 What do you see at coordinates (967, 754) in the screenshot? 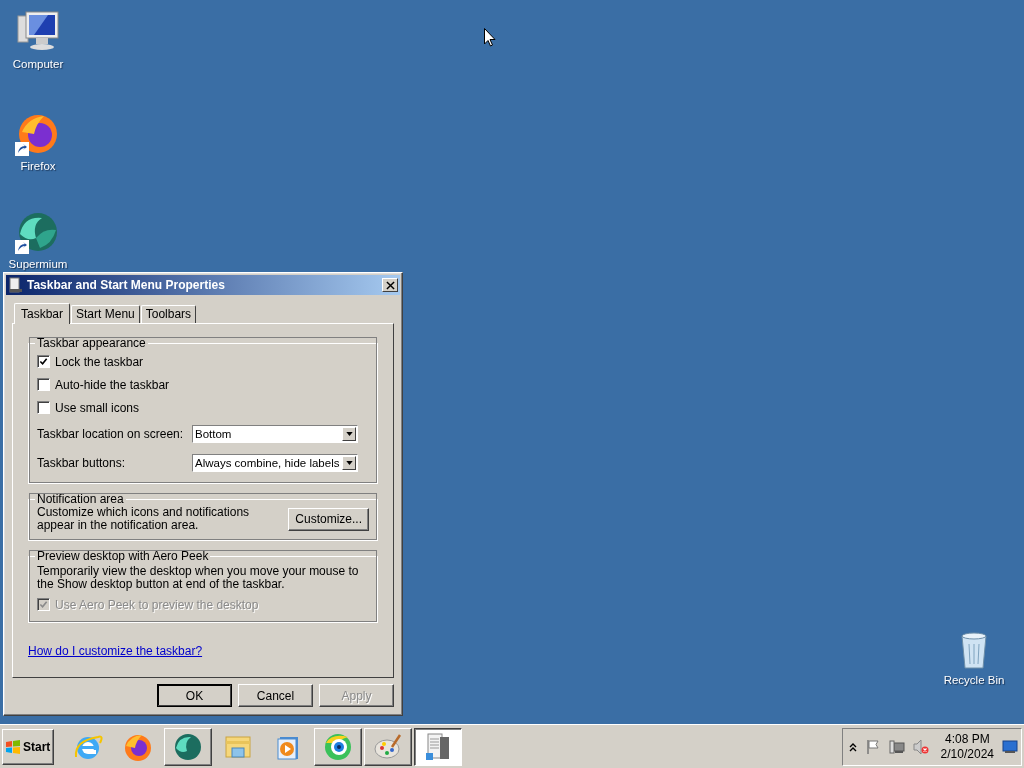
I see `clock-date: 2/10/2024` at bounding box center [967, 754].